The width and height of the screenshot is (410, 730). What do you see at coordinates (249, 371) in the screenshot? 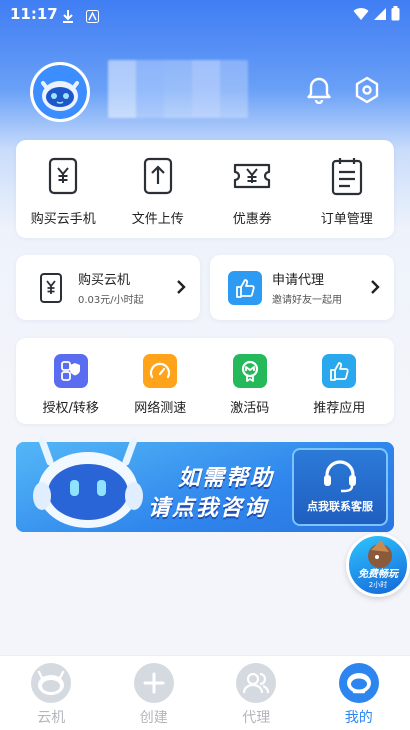
I see `activation-code-icon` at bounding box center [249, 371].